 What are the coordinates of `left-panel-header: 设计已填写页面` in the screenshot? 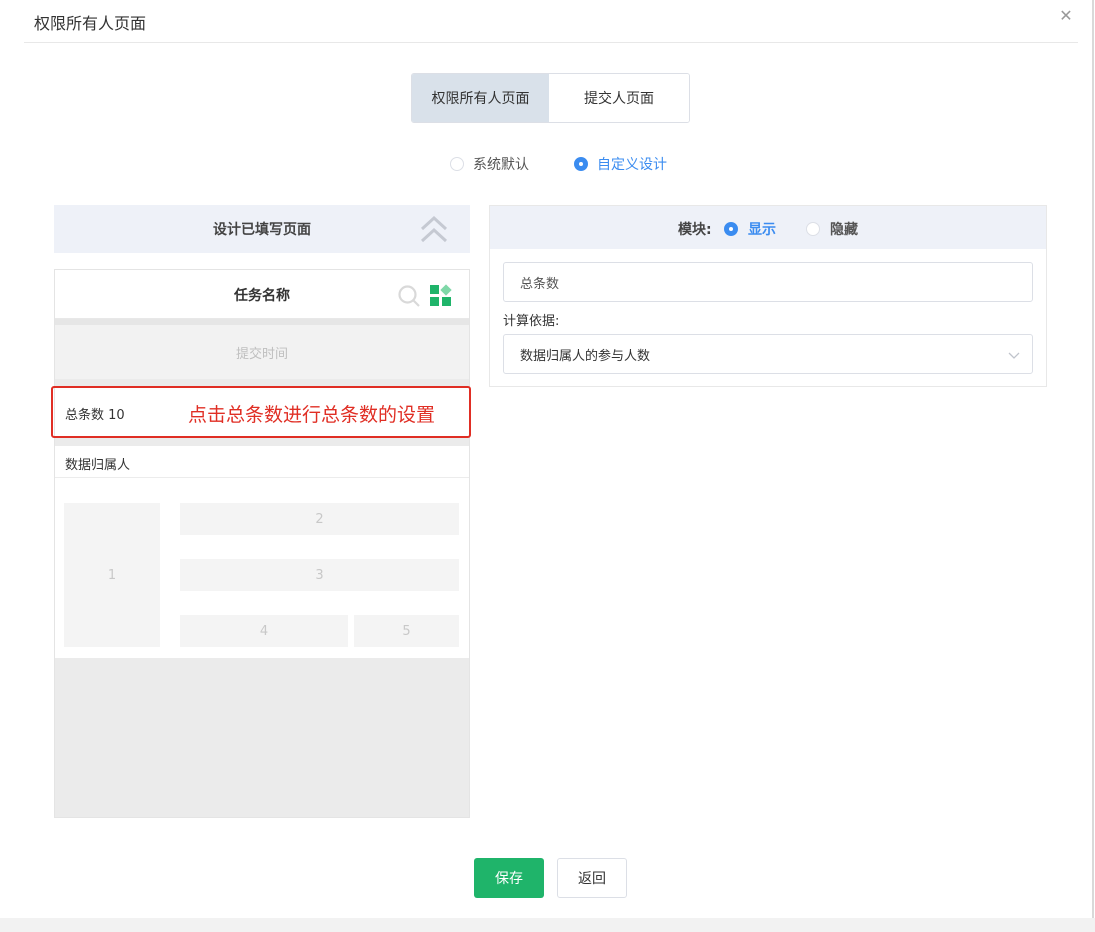 It's located at (262, 229).